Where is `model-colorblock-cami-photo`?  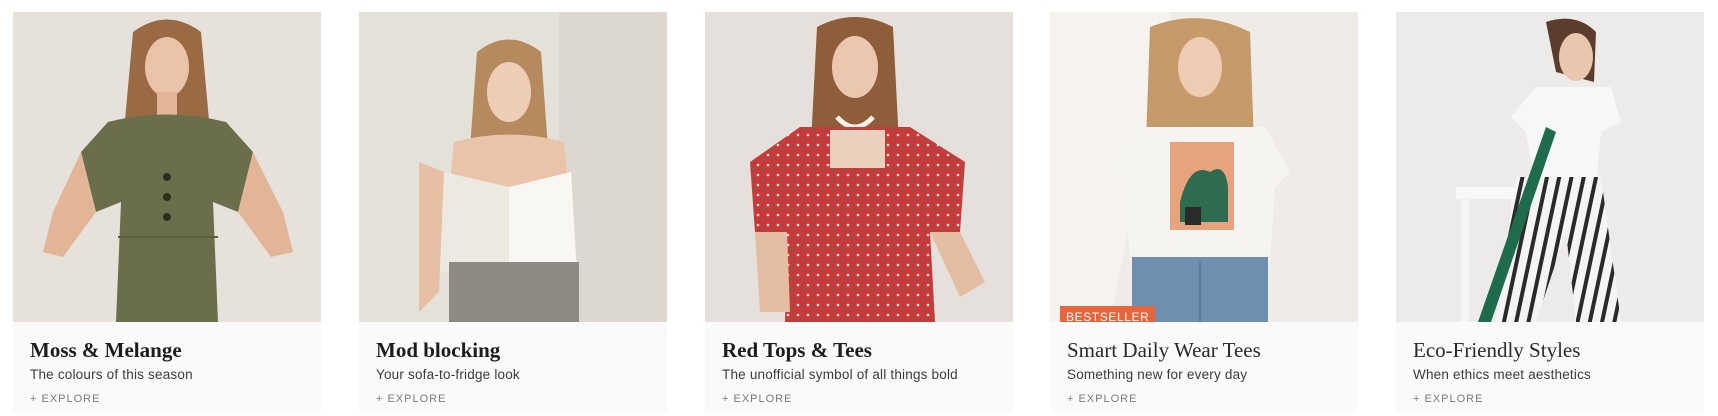 model-colorblock-cami-photo is located at coordinates (513, 167).